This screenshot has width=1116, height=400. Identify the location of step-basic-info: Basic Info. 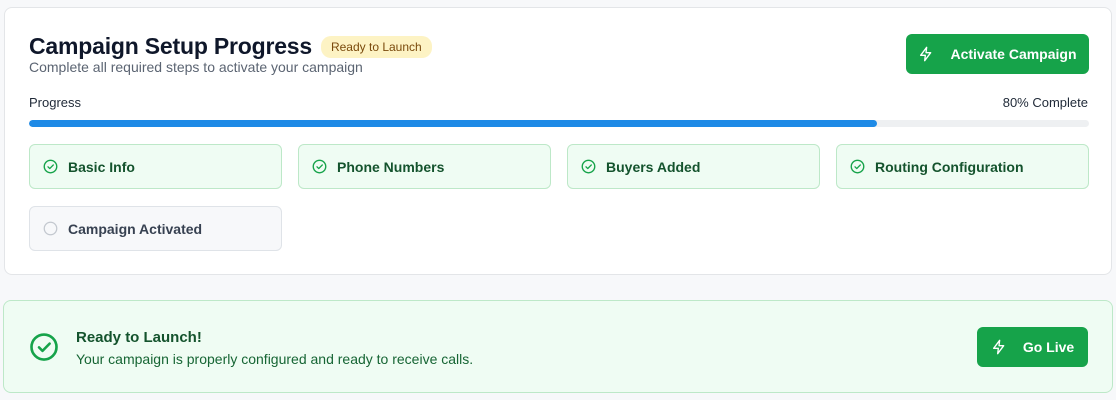
(155, 166).